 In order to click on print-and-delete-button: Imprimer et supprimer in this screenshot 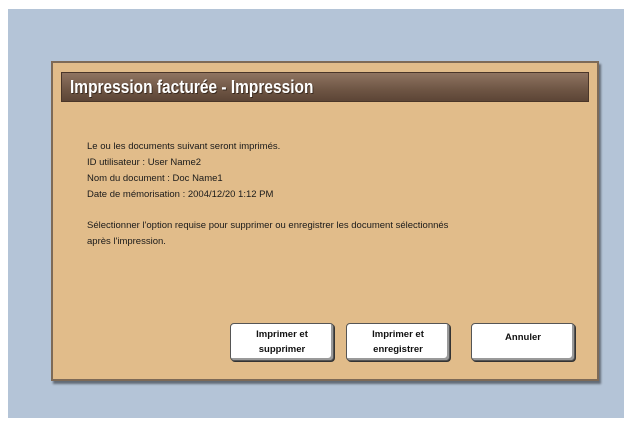, I will do `click(282, 342)`.